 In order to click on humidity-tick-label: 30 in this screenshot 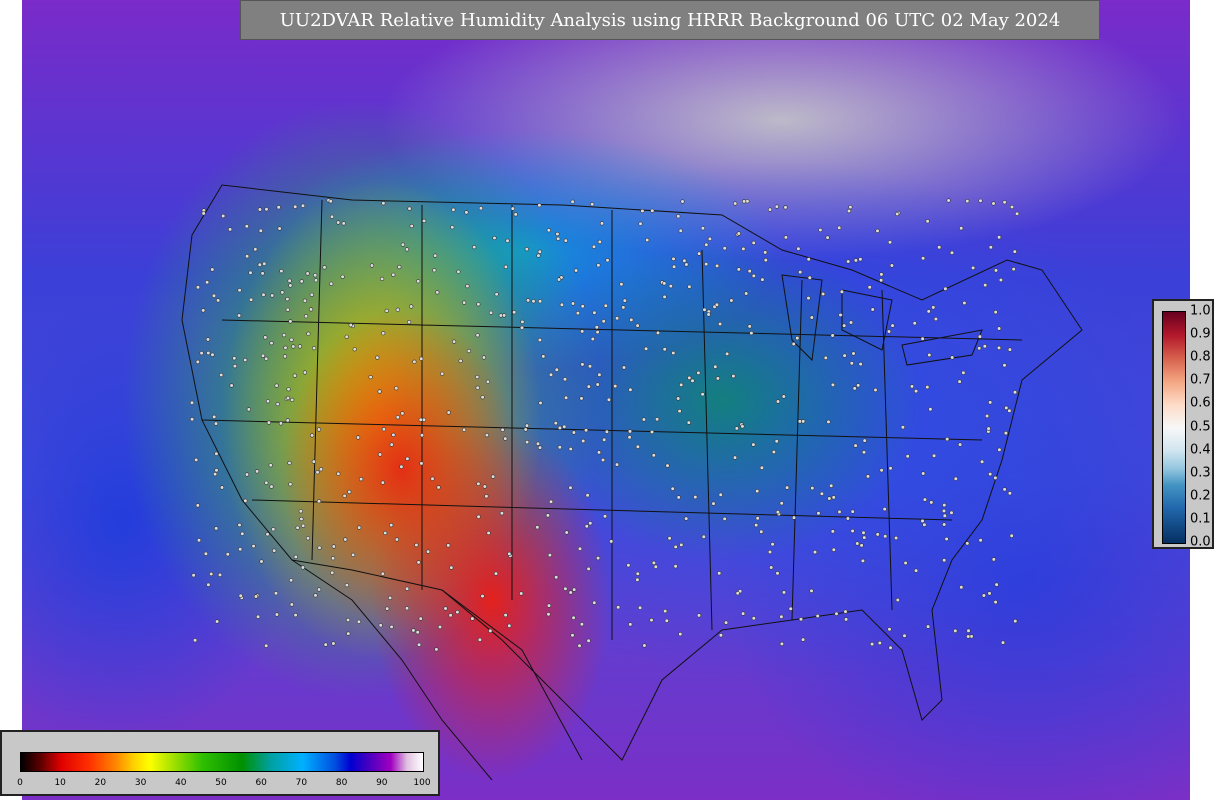, I will do `click(140, 783)`.